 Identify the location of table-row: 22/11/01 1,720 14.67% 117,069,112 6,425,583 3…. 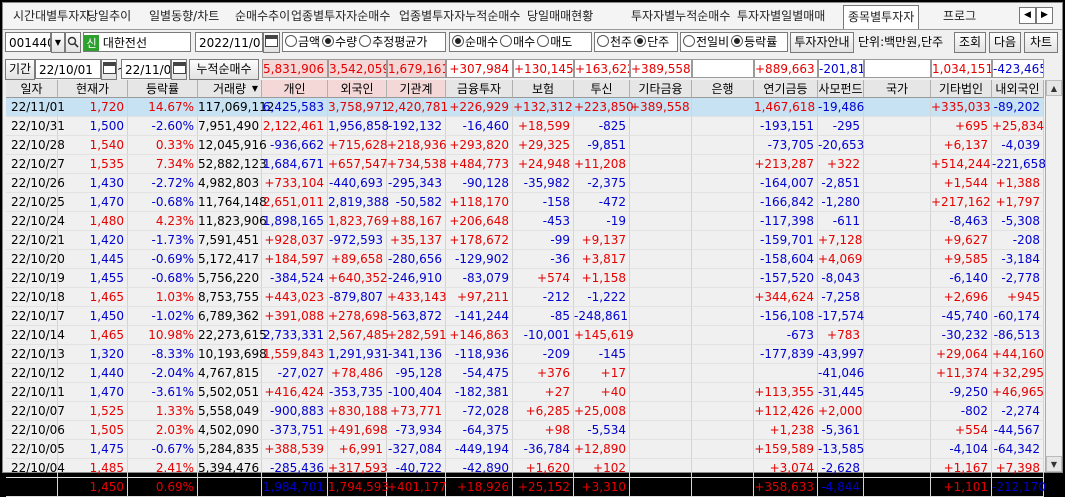
(525, 107).